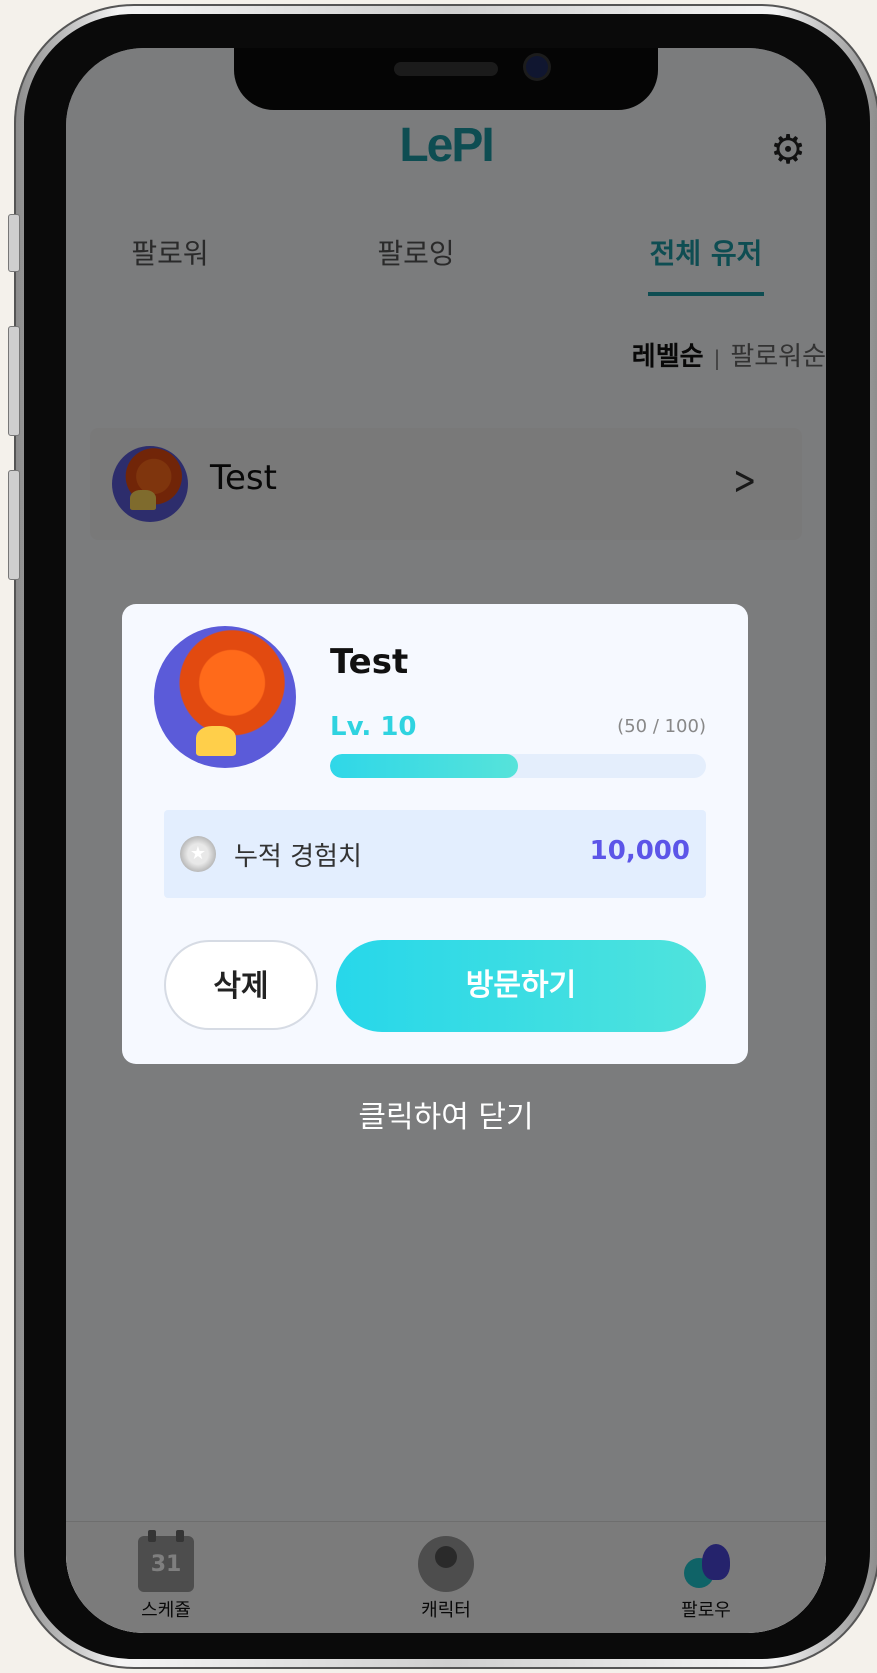  Describe the element at coordinates (241, 985) in the screenshot. I see `delete-button: 삭제` at that location.